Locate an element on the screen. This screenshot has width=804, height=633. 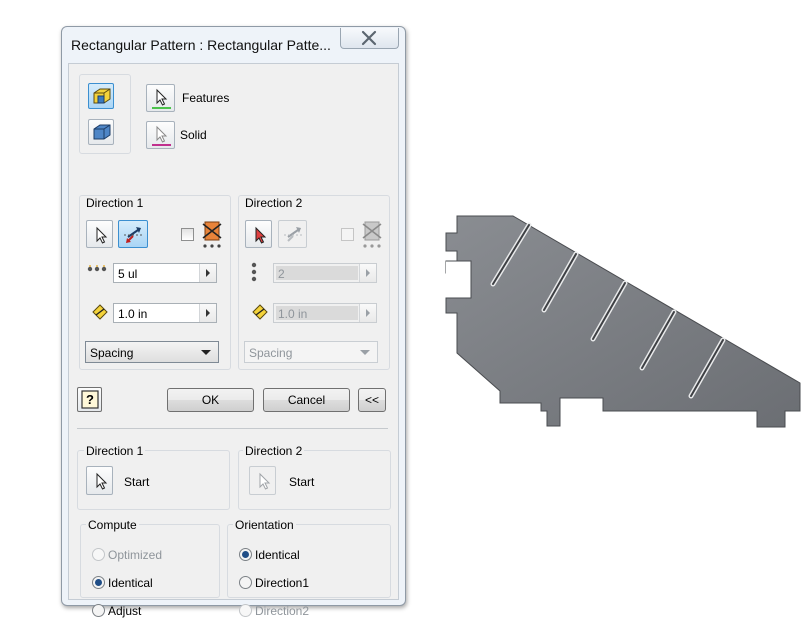
direction1-header: Direction 1 is located at coordinates (115, 203).